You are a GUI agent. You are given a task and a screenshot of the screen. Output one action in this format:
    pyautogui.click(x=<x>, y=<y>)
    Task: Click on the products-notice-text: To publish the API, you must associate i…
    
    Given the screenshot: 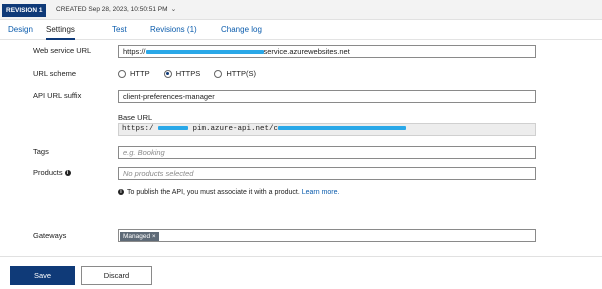 What is the action you would take?
    pyautogui.click(x=213, y=192)
    